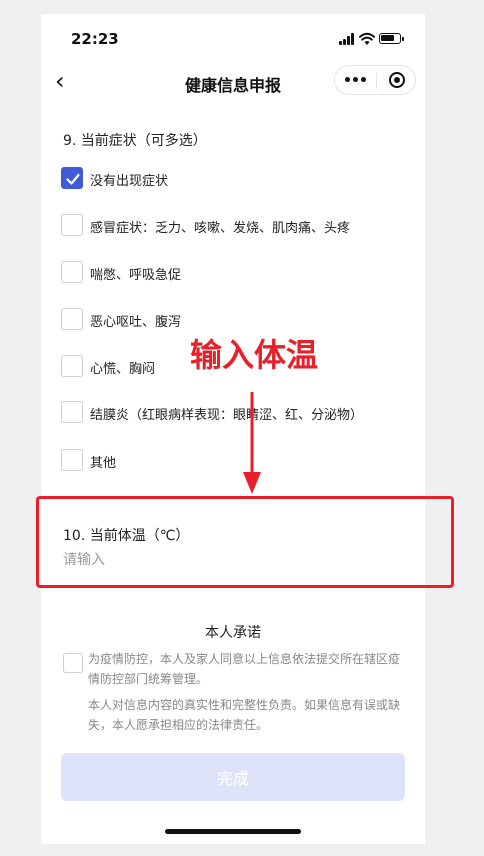  Describe the element at coordinates (397, 80) in the screenshot. I see `target-icon` at that location.